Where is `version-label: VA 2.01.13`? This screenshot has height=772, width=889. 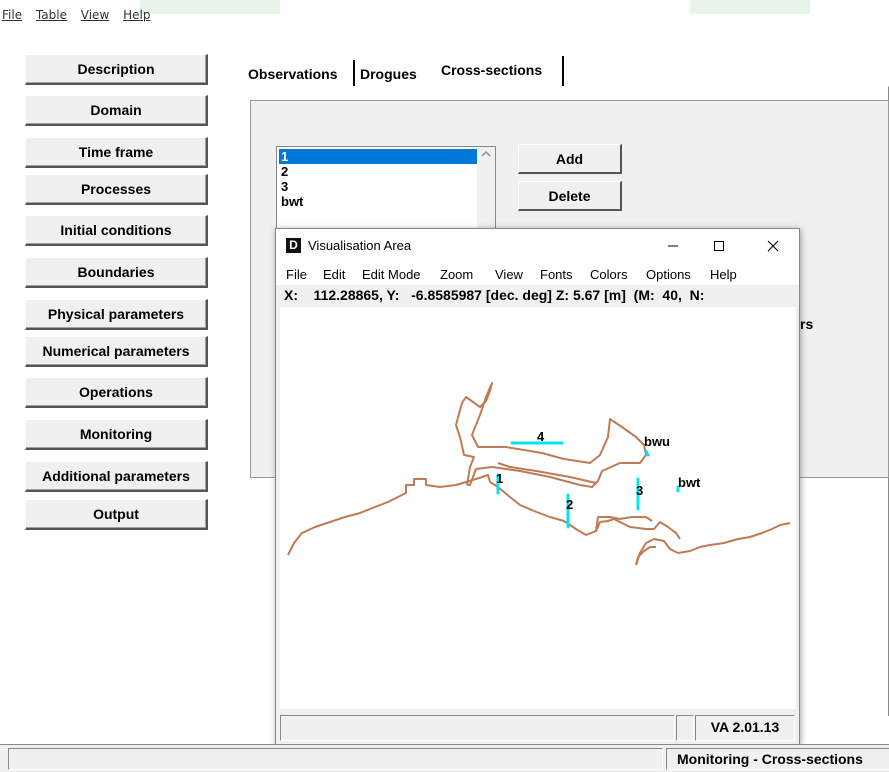
version-label: VA 2.01.13 is located at coordinates (745, 728).